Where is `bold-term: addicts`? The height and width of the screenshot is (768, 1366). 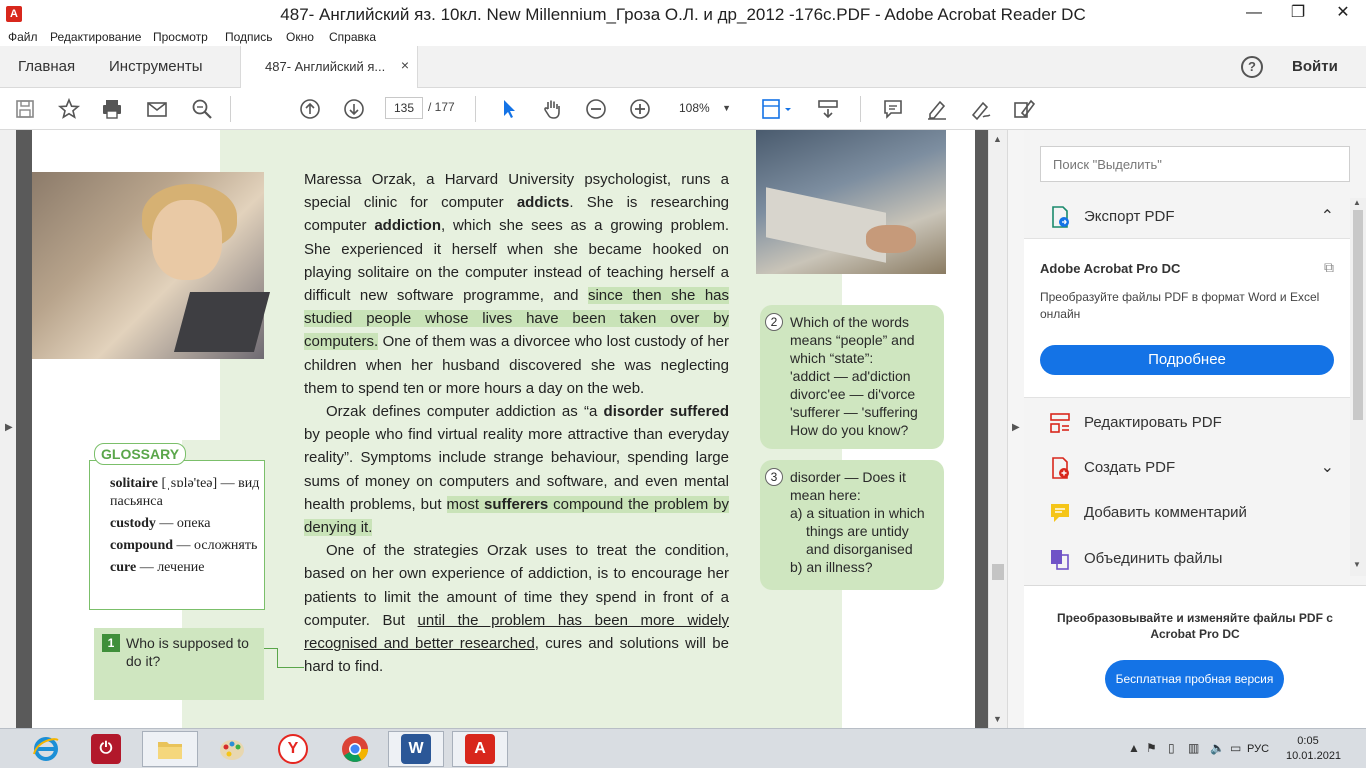 bold-term: addicts is located at coordinates (543, 203).